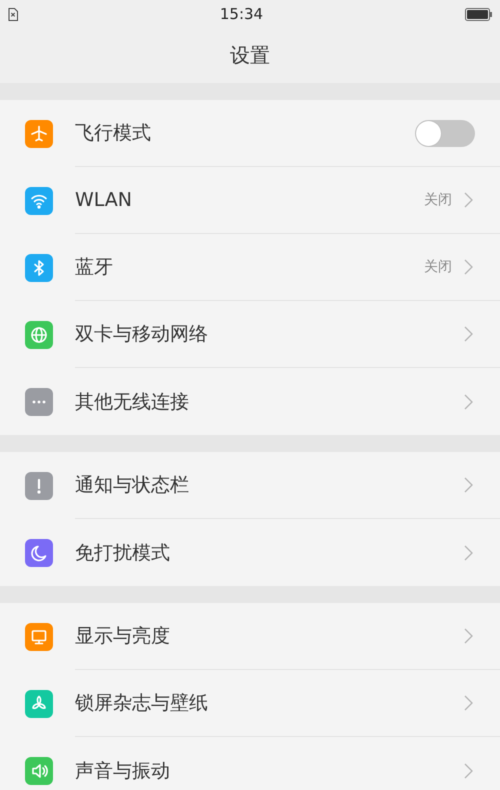 The width and height of the screenshot is (500, 790). Describe the element at coordinates (132, 402) in the screenshot. I see `item-label: 其他无线连接` at that location.